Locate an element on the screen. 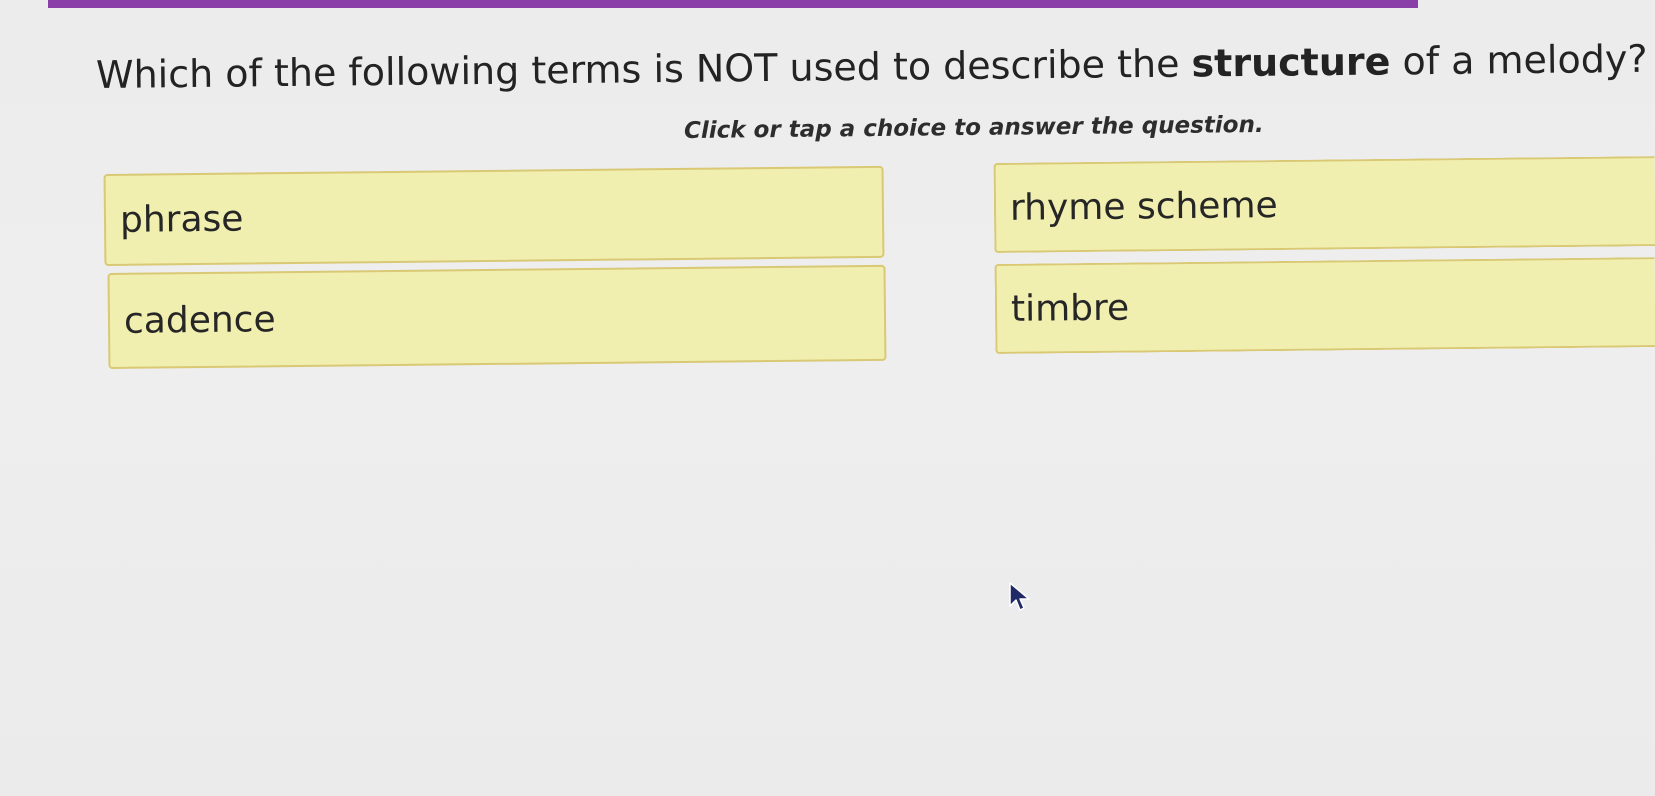  choice-phrase: phrase is located at coordinates (494, 215).